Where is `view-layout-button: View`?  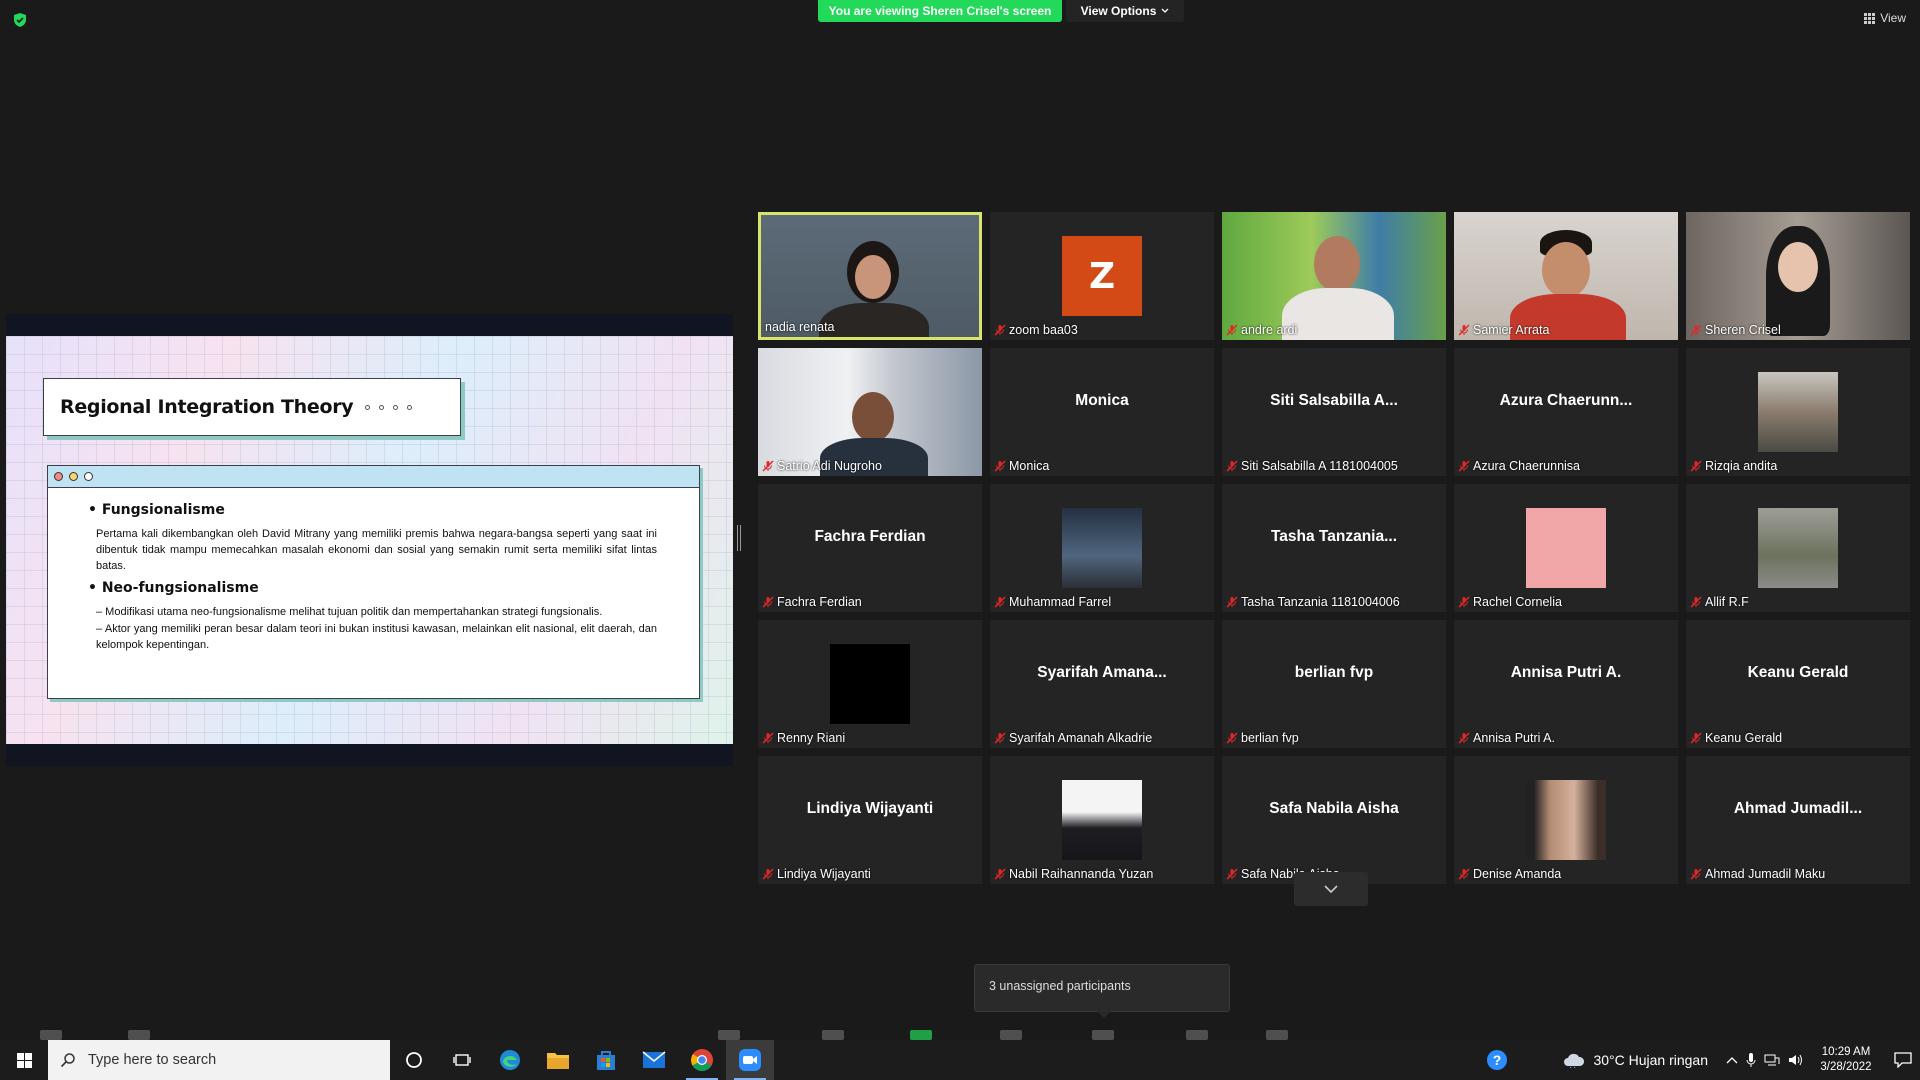 view-layout-button: View is located at coordinates (1885, 18).